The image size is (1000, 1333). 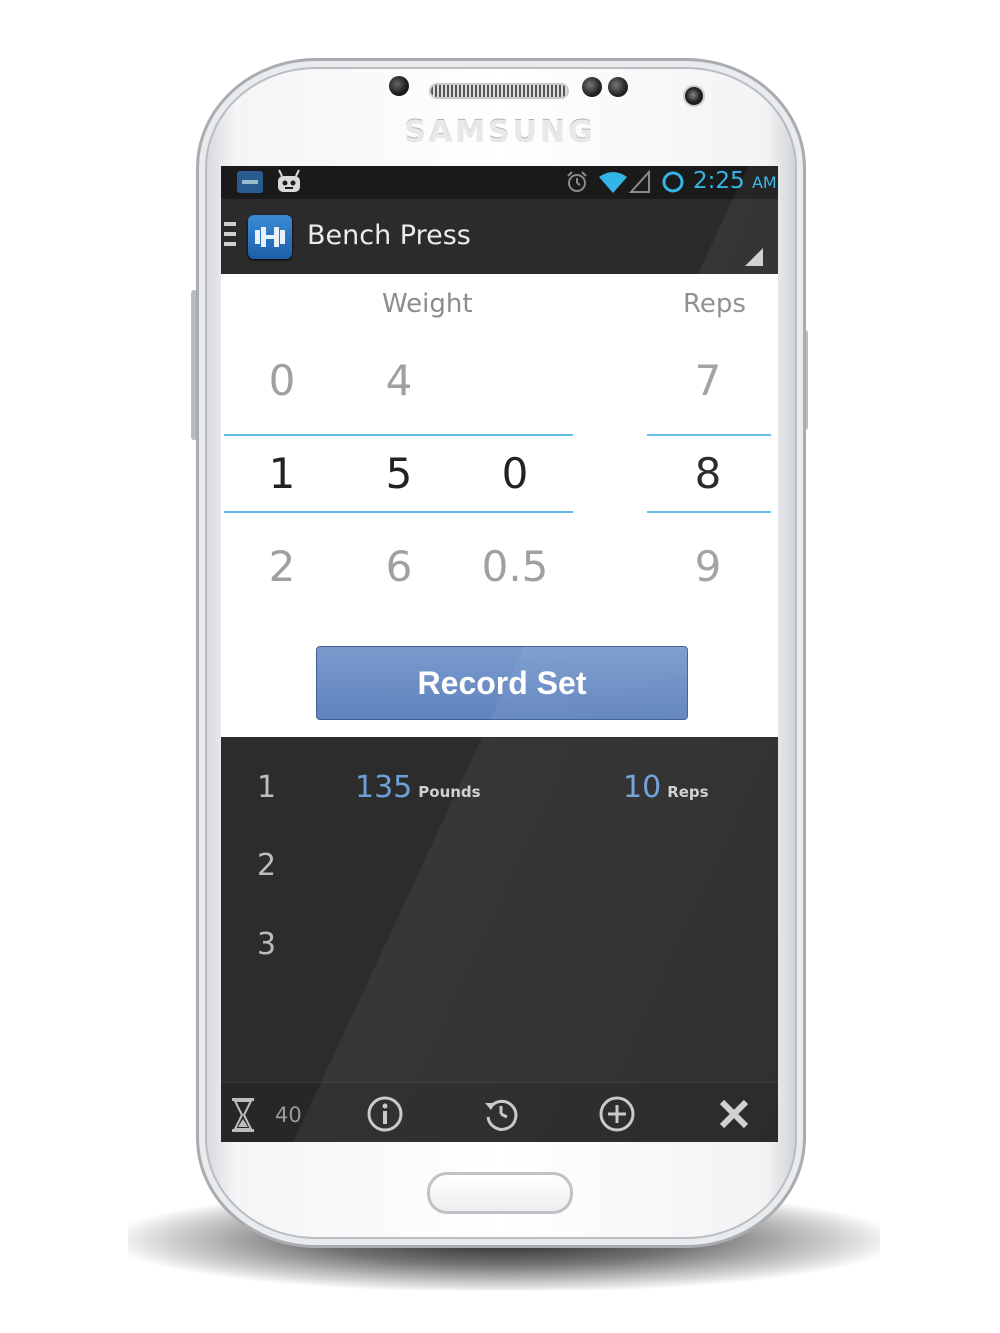 I want to click on weight-digit-2-above: 4, so click(x=399, y=380).